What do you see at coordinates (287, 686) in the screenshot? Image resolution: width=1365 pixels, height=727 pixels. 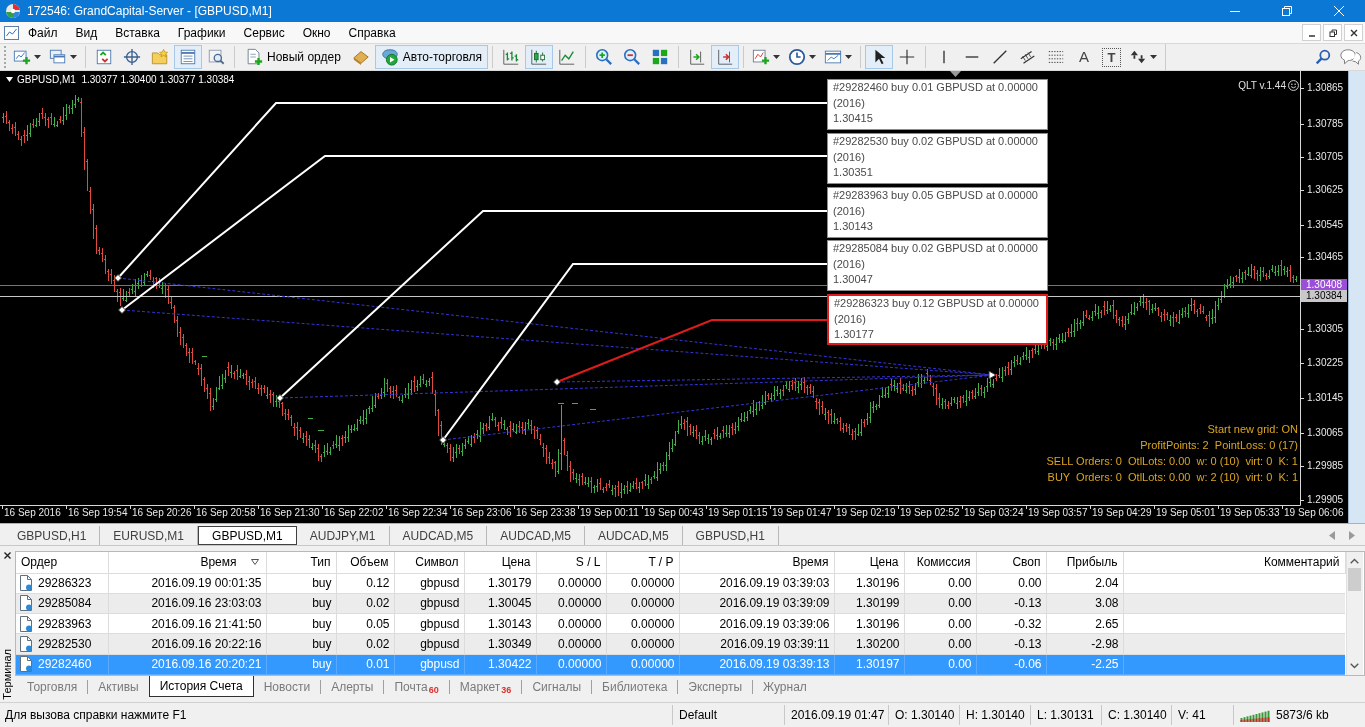 I see `tab: Новости` at bounding box center [287, 686].